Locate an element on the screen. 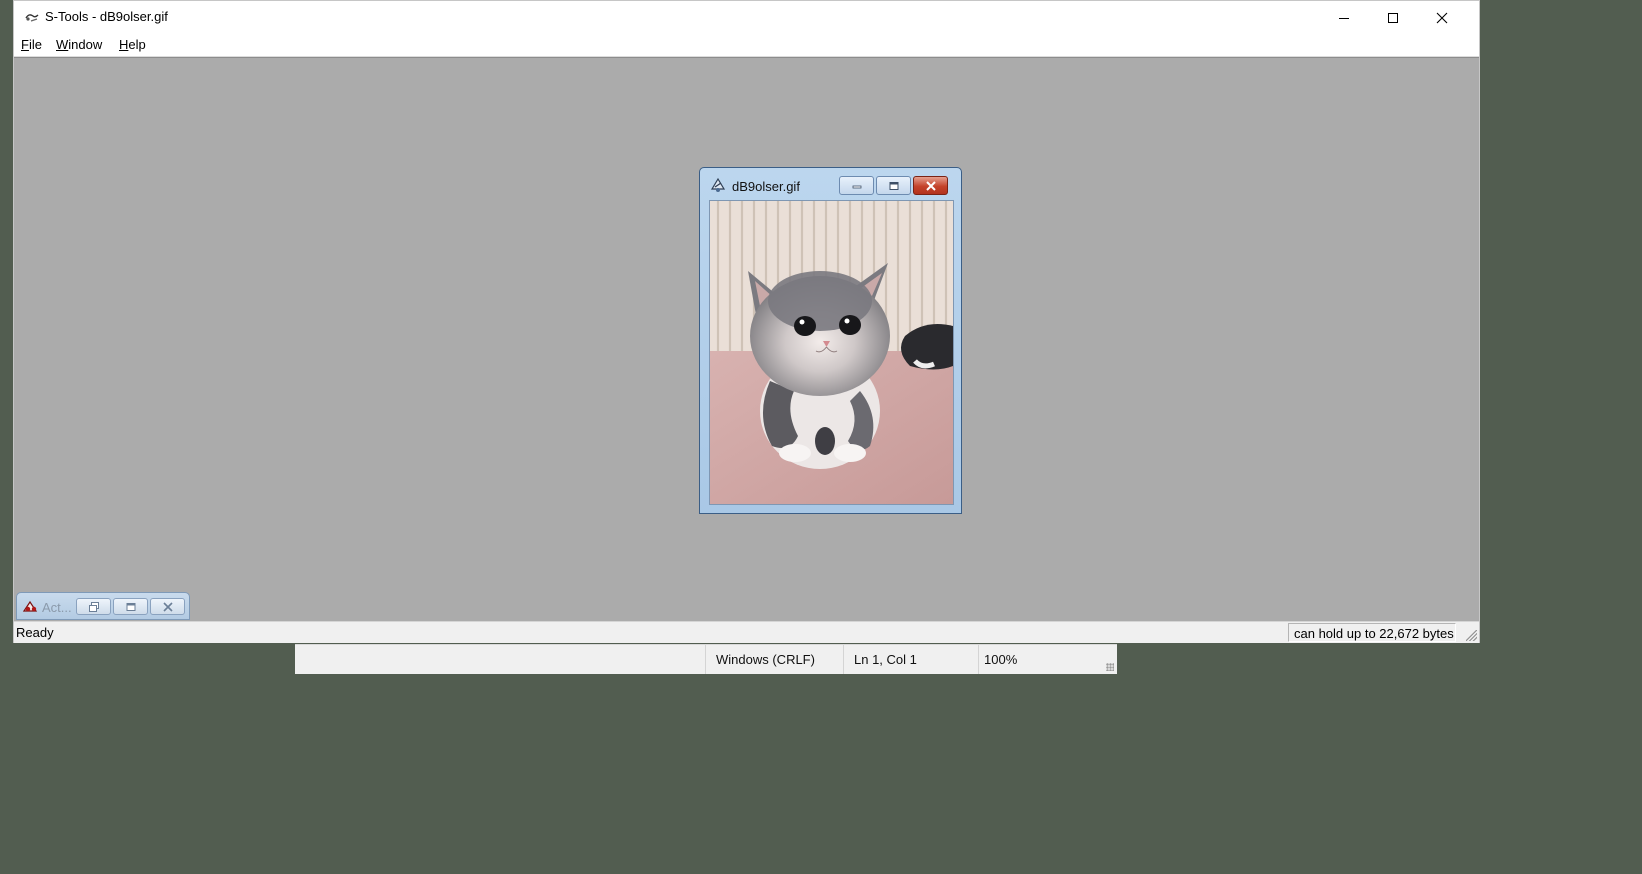 This screenshot has height=874, width=1642. menu-window: Window is located at coordinates (79, 44).